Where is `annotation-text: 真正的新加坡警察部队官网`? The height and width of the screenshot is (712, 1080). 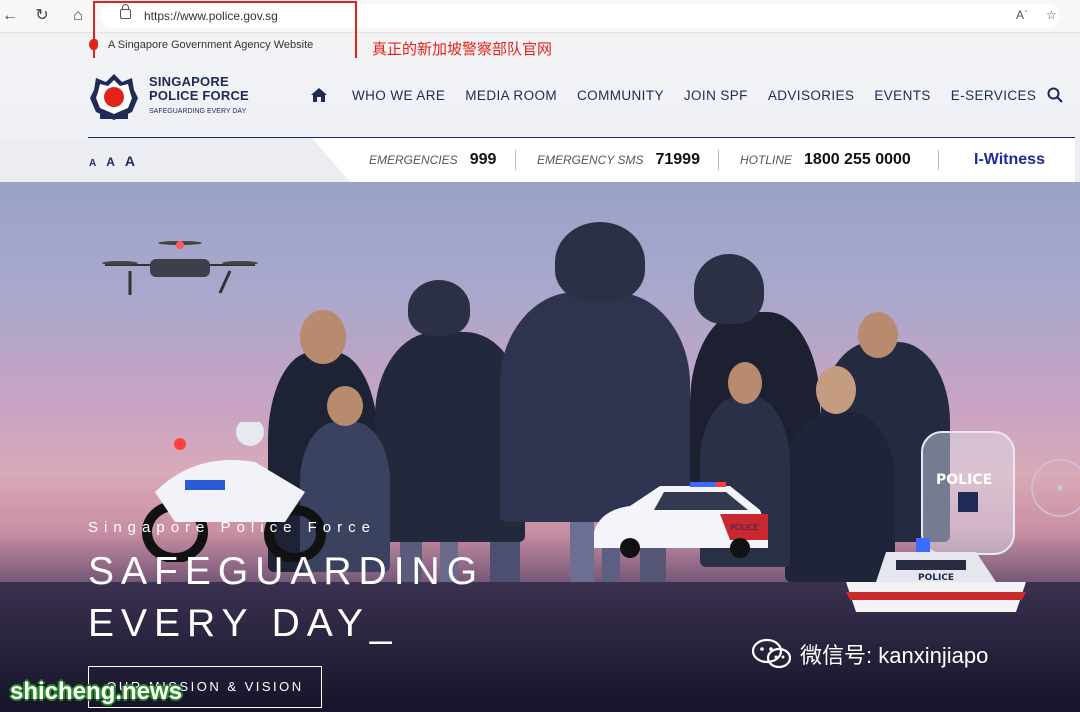 annotation-text: 真正的新加坡警察部队官网 is located at coordinates (462, 49).